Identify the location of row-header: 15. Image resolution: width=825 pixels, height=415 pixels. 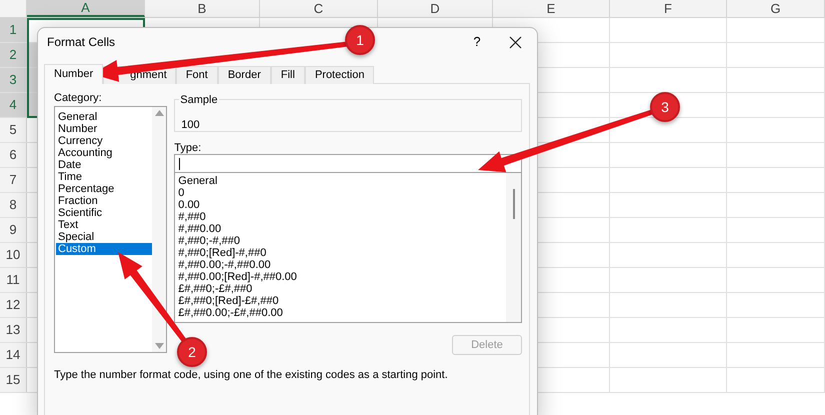
(13, 380).